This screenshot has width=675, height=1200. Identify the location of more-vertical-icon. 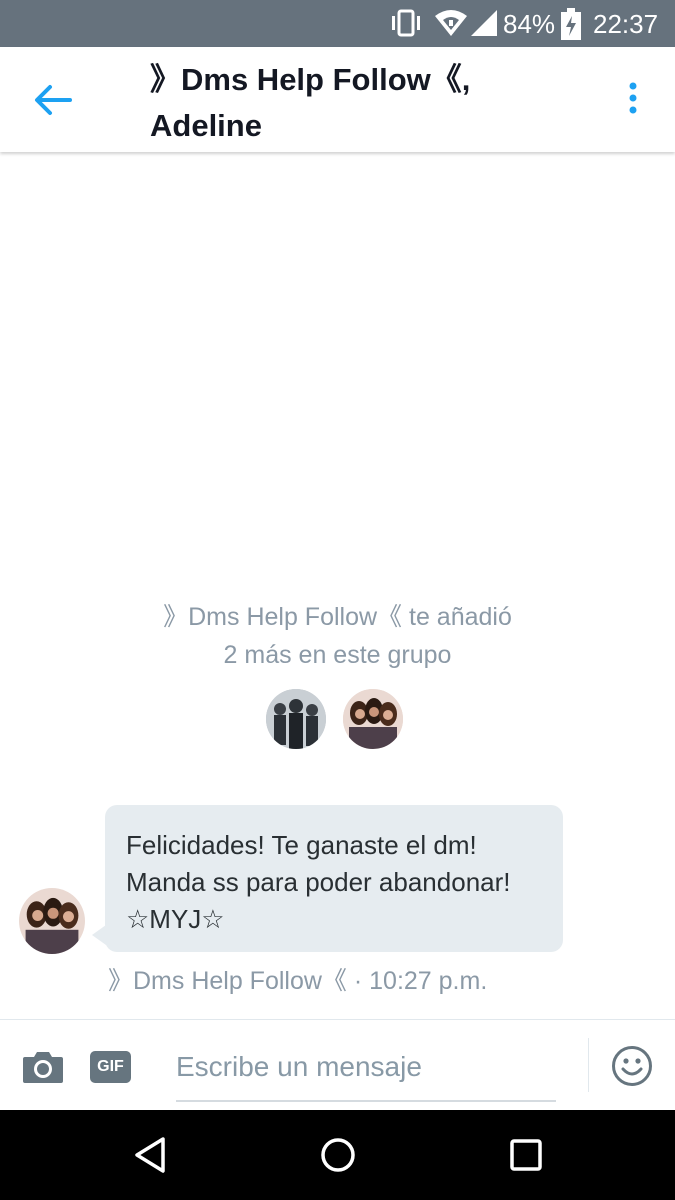
(633, 98).